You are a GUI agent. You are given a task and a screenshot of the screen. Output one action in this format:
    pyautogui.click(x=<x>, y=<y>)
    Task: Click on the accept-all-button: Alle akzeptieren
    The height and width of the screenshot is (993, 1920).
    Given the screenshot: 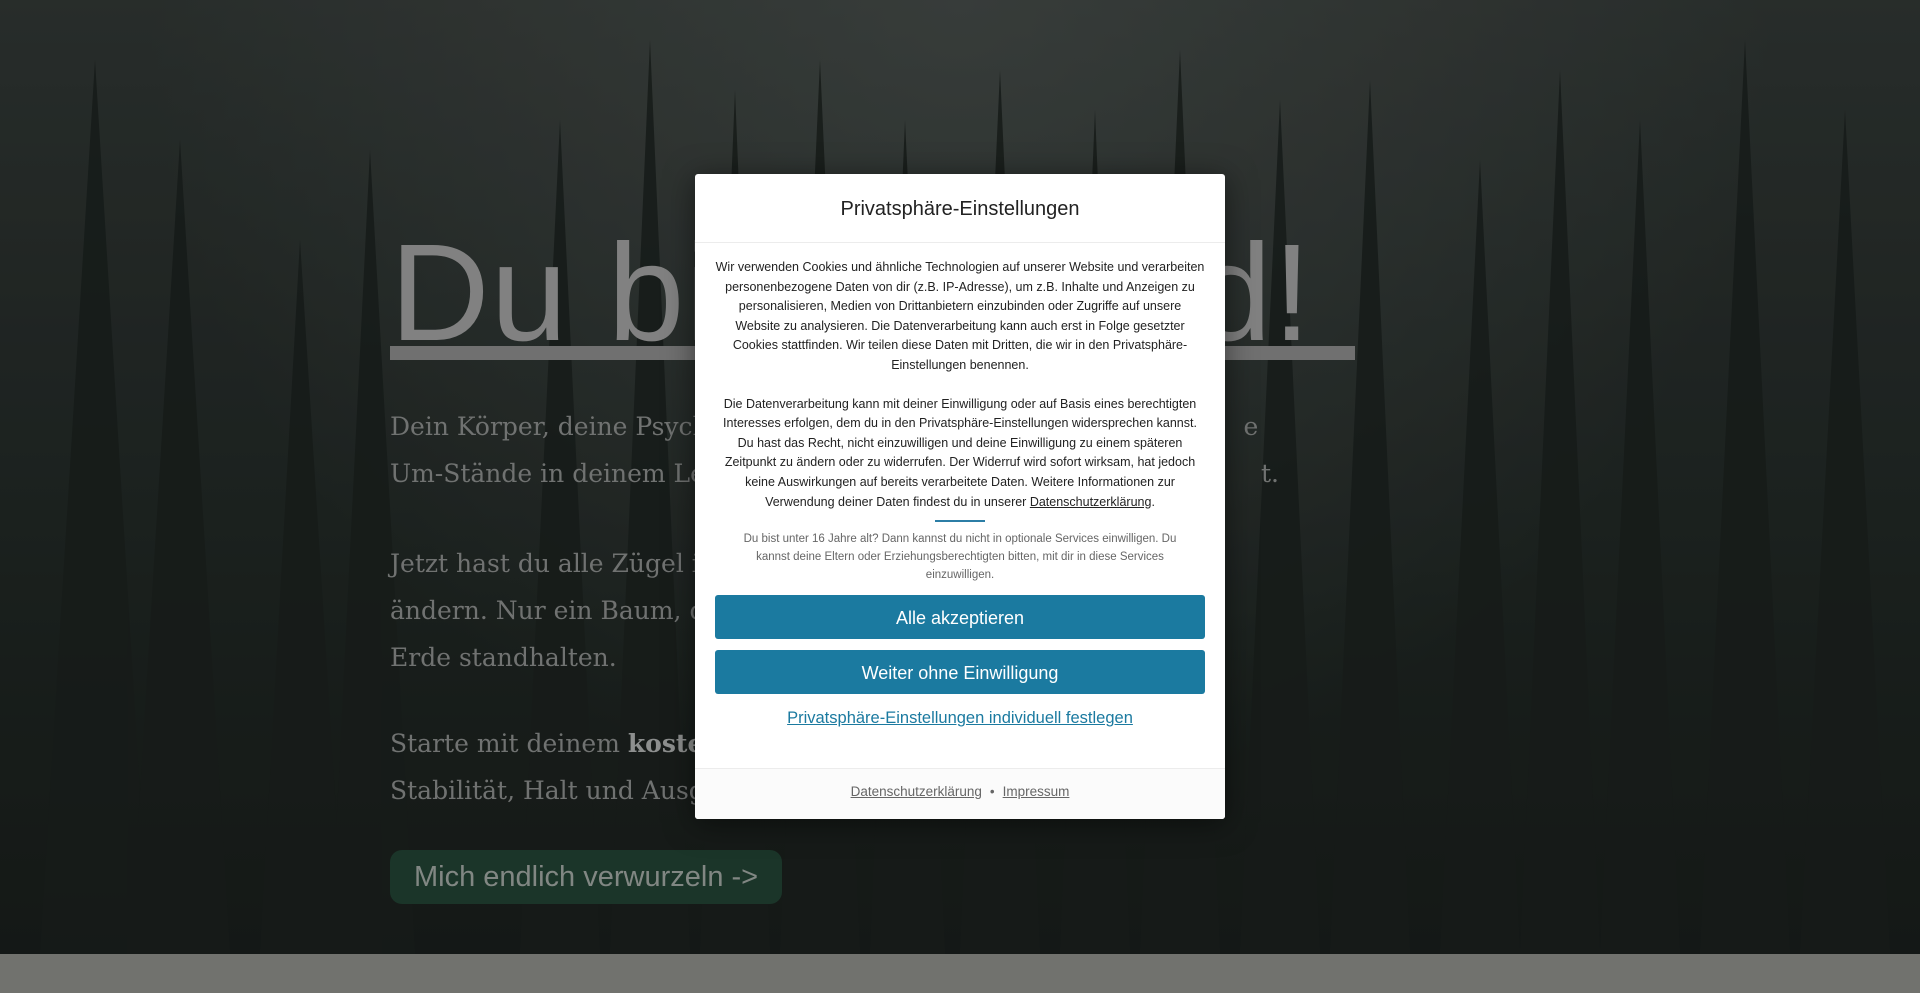 What is the action you would take?
    pyautogui.click(x=960, y=617)
    